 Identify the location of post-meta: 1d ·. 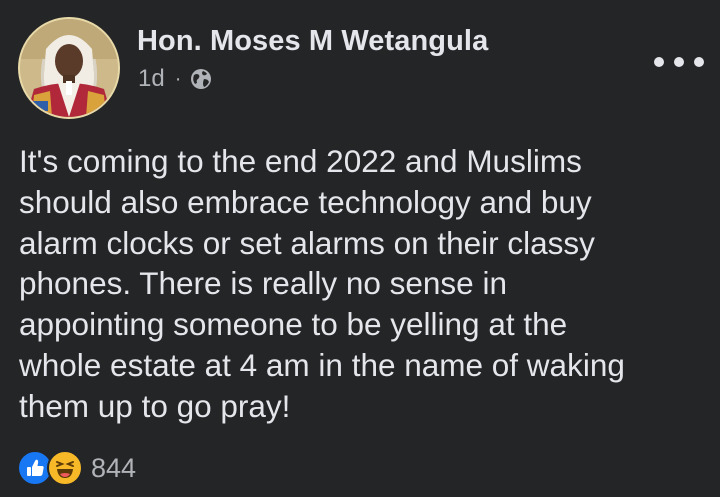
(175, 79).